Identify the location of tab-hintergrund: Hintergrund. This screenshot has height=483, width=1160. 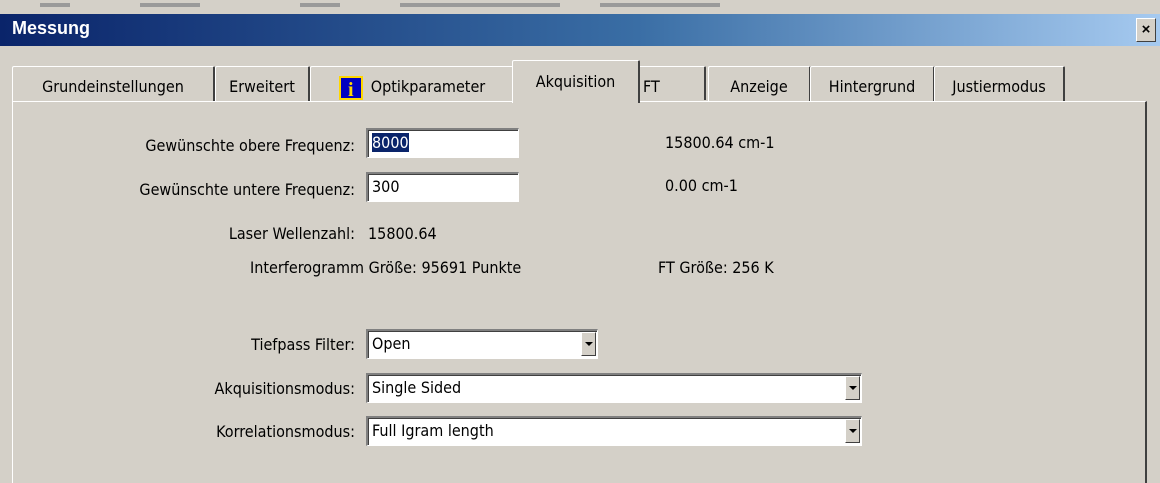
(872, 83).